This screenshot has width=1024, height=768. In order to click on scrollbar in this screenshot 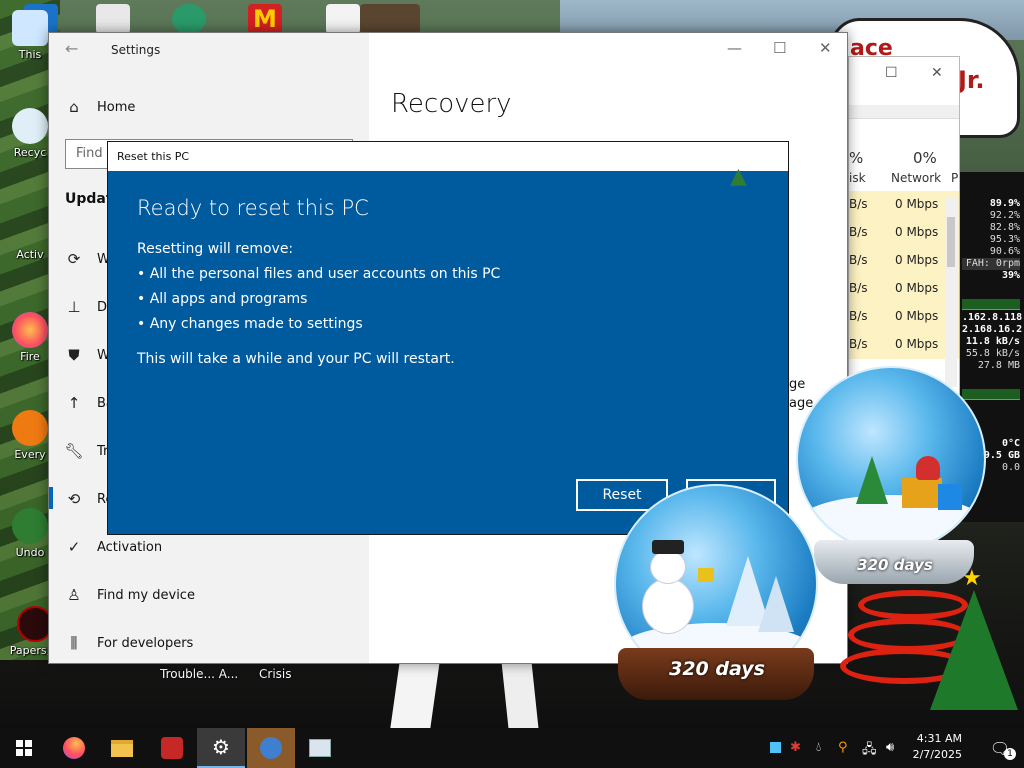, I will do `click(951, 292)`.